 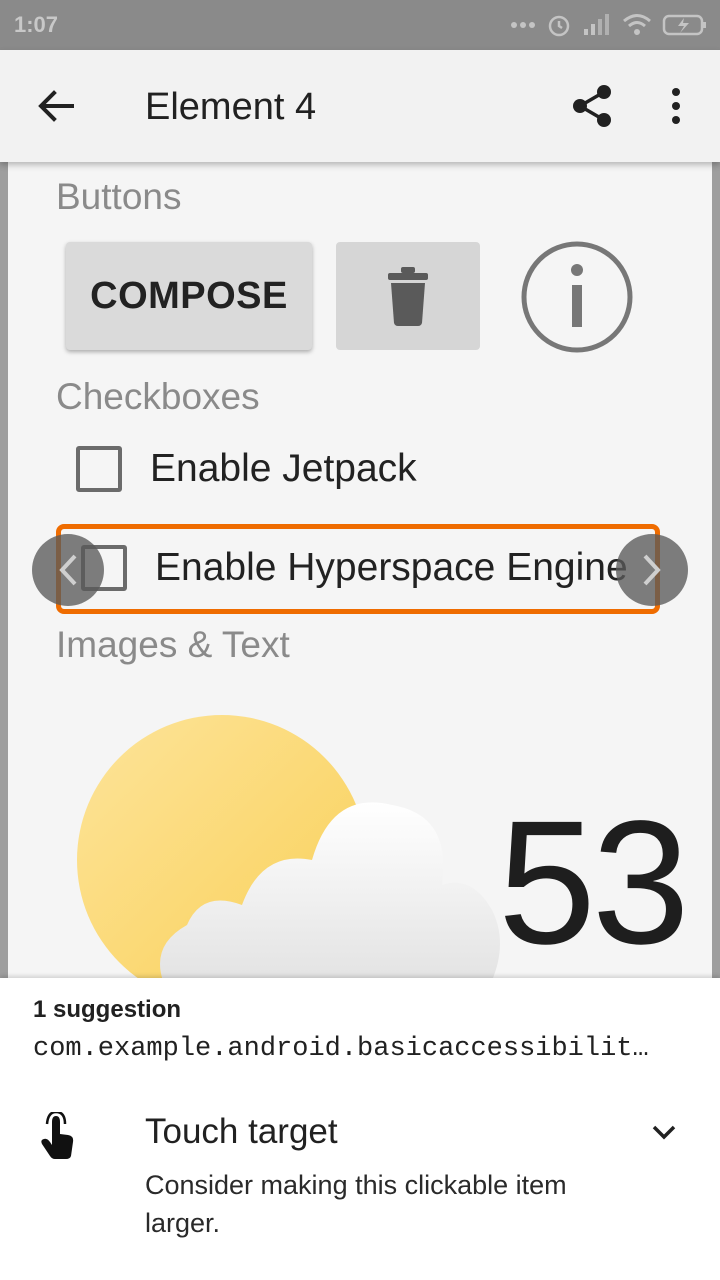 I want to click on checkbox-jetpack: Enable Jetpack, so click(x=246, y=469).